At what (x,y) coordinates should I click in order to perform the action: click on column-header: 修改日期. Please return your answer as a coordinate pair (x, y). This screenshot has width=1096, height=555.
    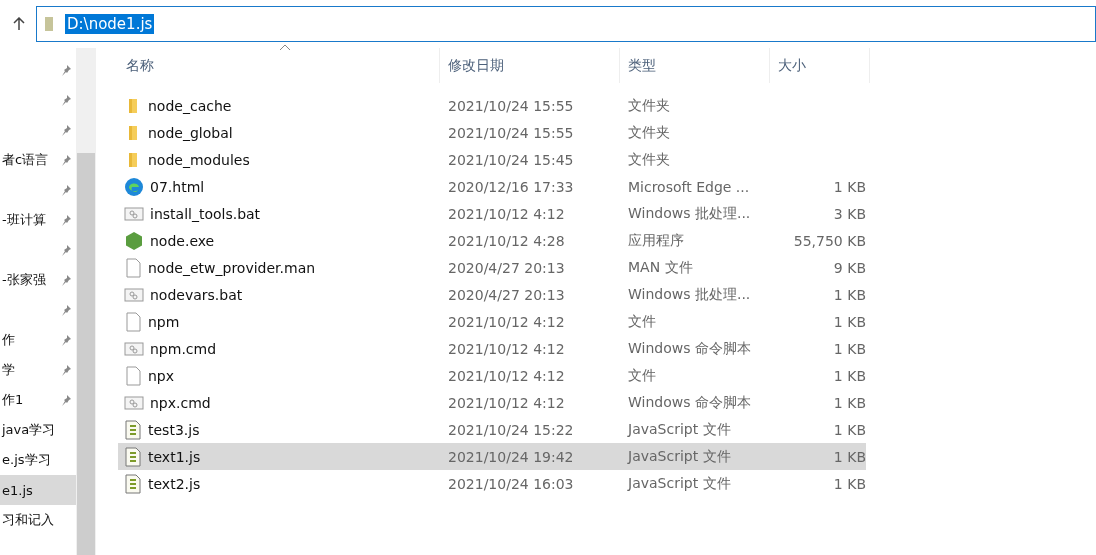
    Looking at the image, I should click on (530, 65).